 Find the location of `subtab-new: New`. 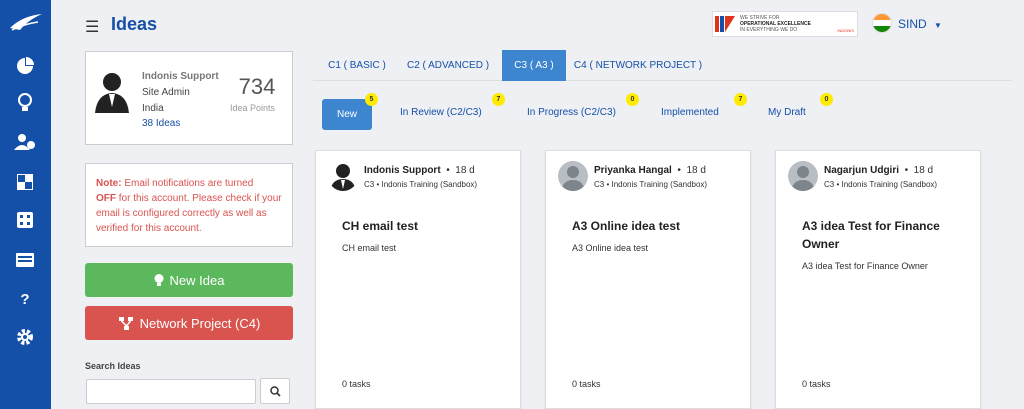

subtab-new: New is located at coordinates (347, 114).